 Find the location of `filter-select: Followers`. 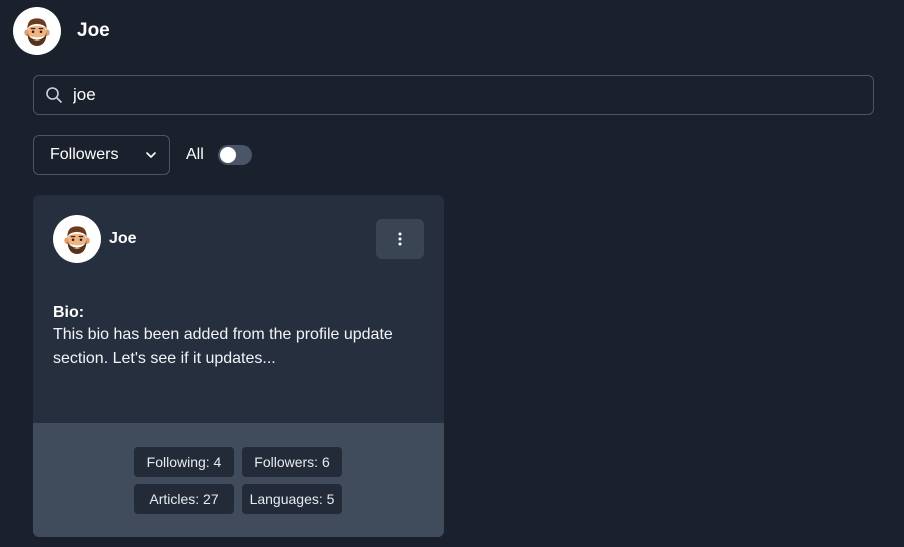

filter-select: Followers is located at coordinates (101, 155).